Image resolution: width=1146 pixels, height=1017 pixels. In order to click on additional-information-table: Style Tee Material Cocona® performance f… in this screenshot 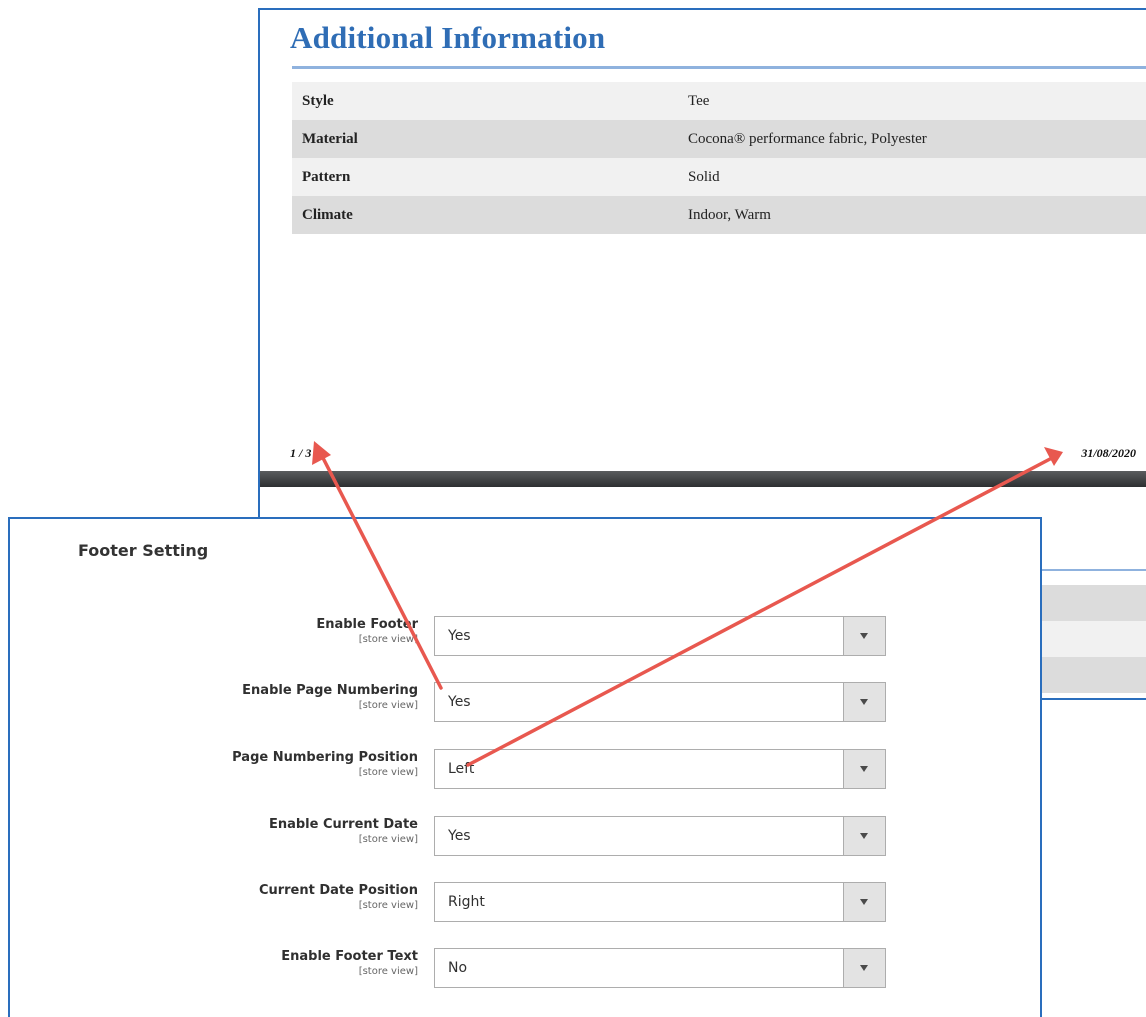, I will do `click(719, 158)`.